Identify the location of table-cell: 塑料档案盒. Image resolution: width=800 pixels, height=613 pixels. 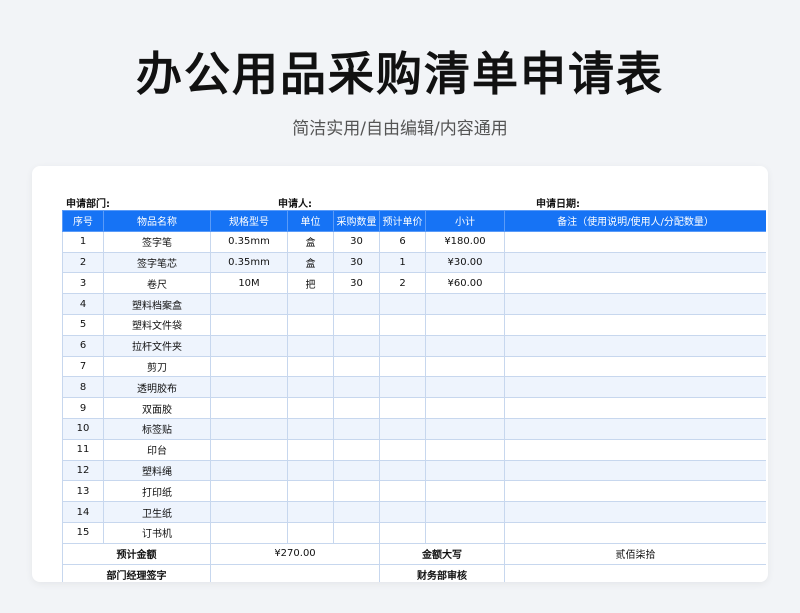
(157, 304).